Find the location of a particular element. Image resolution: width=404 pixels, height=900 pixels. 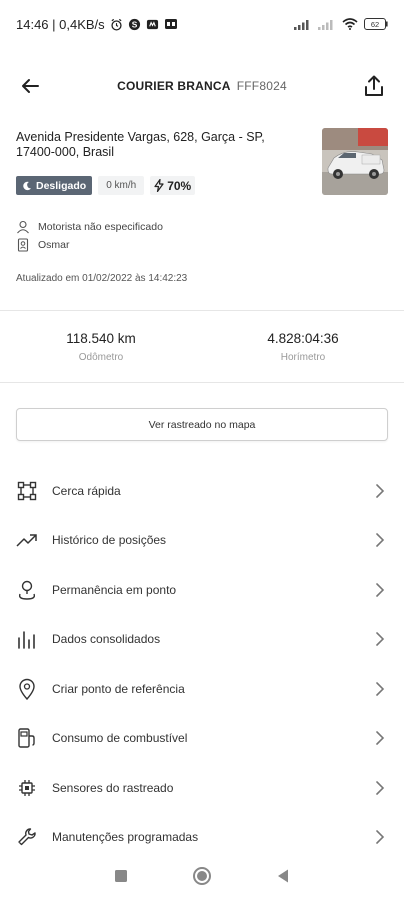

svg-text: S is located at coordinates (134, 24).